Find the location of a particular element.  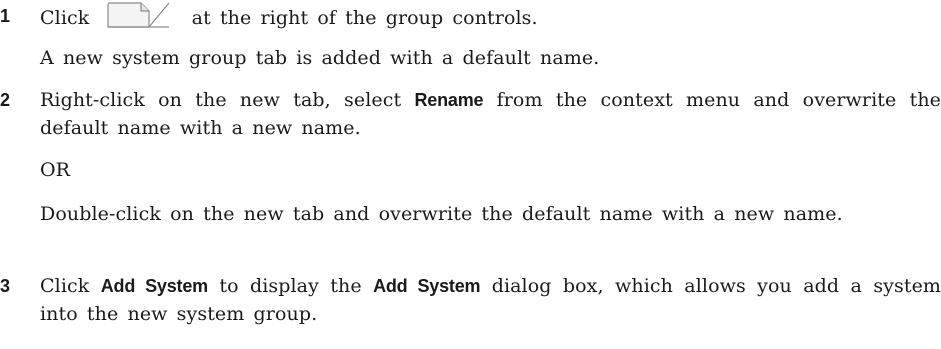

step-1-text-post: at the right of the group controls. is located at coordinates (364, 18).